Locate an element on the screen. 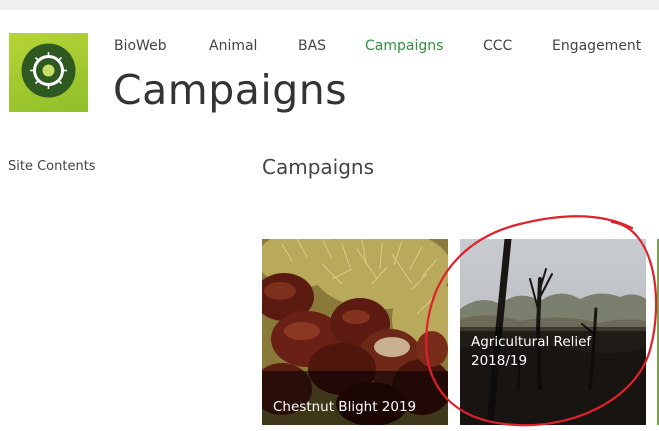 The image size is (659, 431). site-logo is located at coordinates (48, 72).